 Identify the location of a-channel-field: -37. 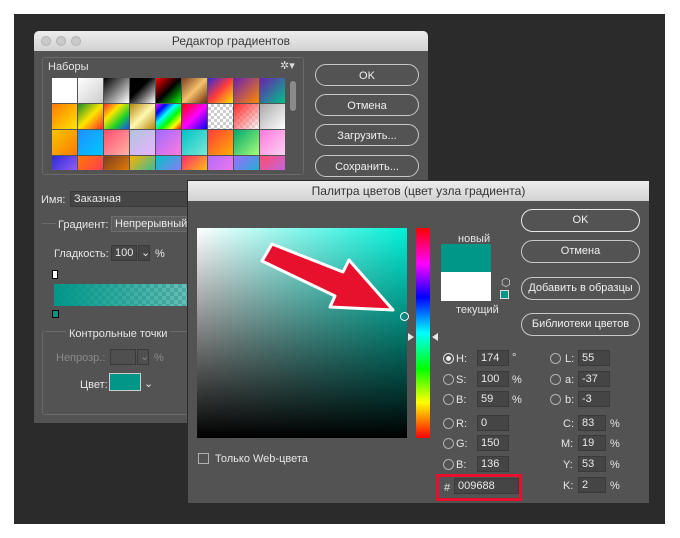
(594, 379).